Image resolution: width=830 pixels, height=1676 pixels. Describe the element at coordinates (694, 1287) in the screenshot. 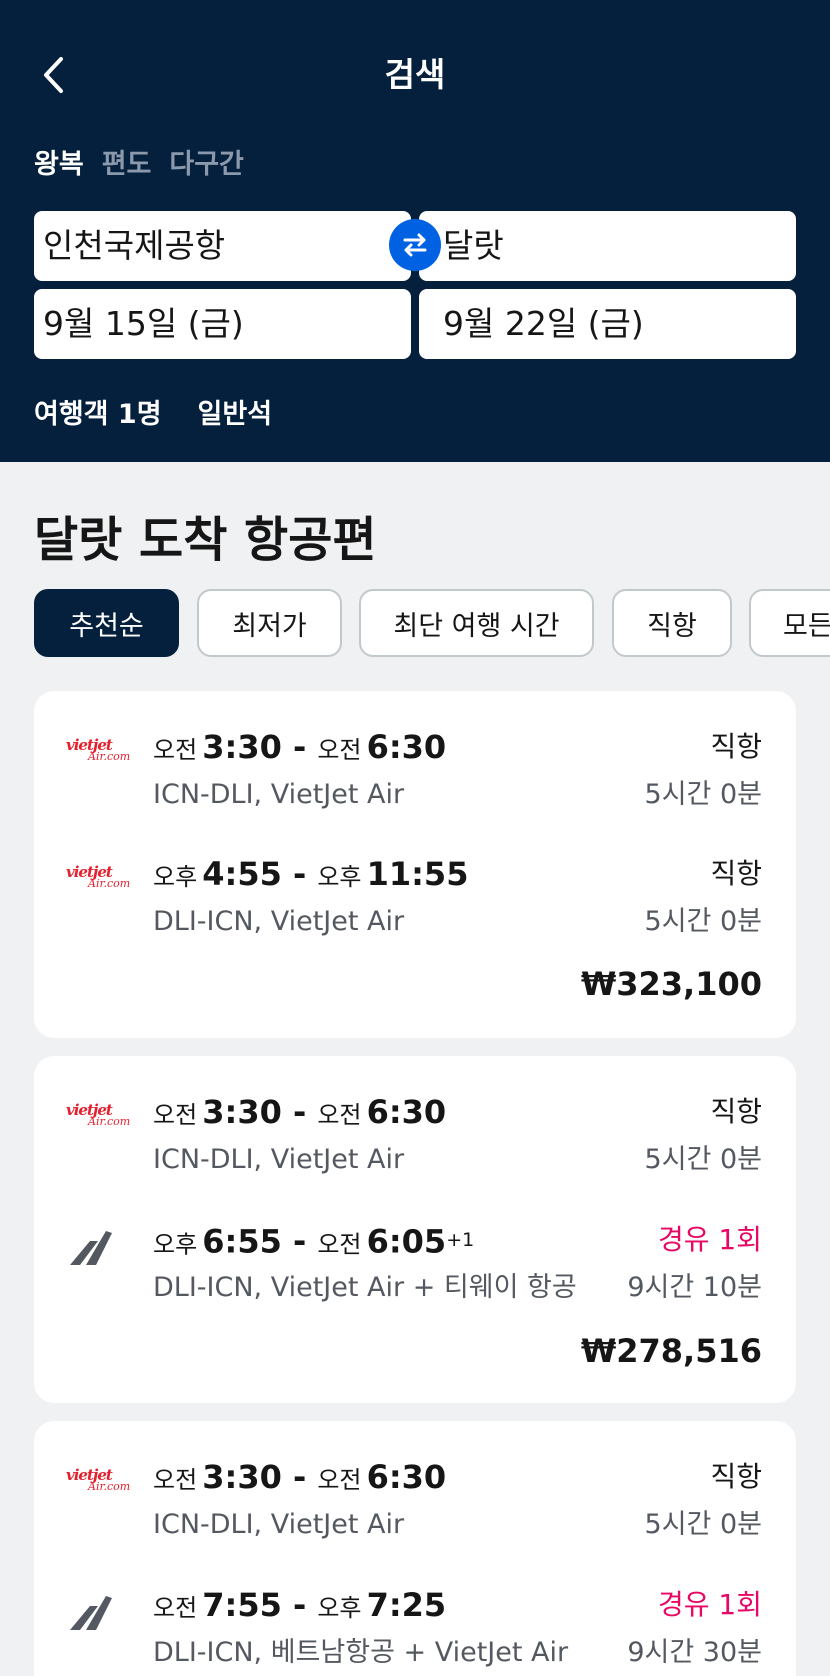

I see `leg-duration: 9시간 10분` at that location.